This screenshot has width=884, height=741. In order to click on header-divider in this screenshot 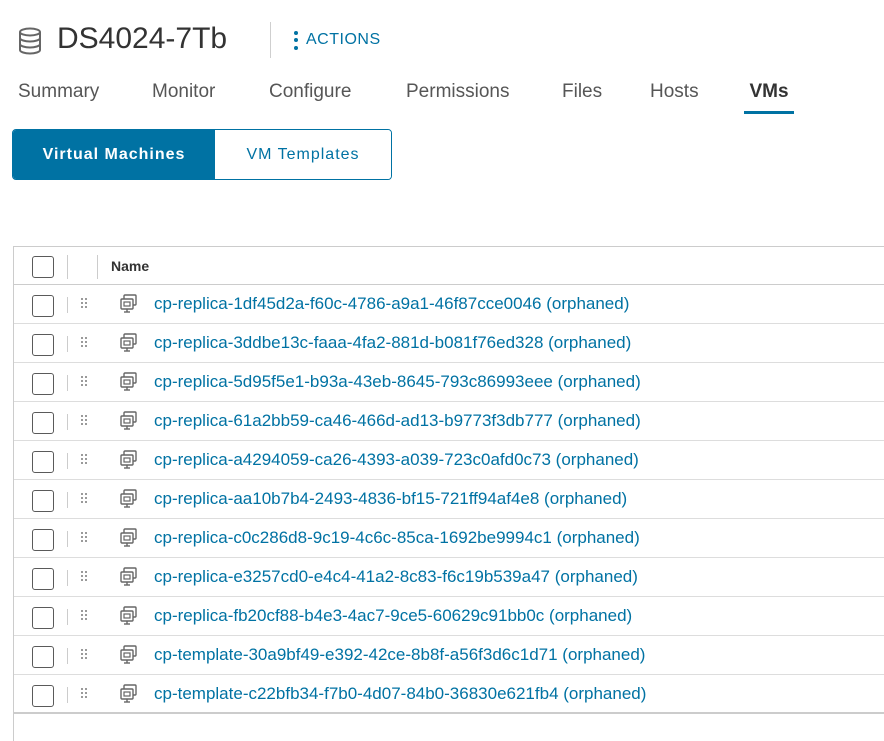, I will do `click(270, 40)`.